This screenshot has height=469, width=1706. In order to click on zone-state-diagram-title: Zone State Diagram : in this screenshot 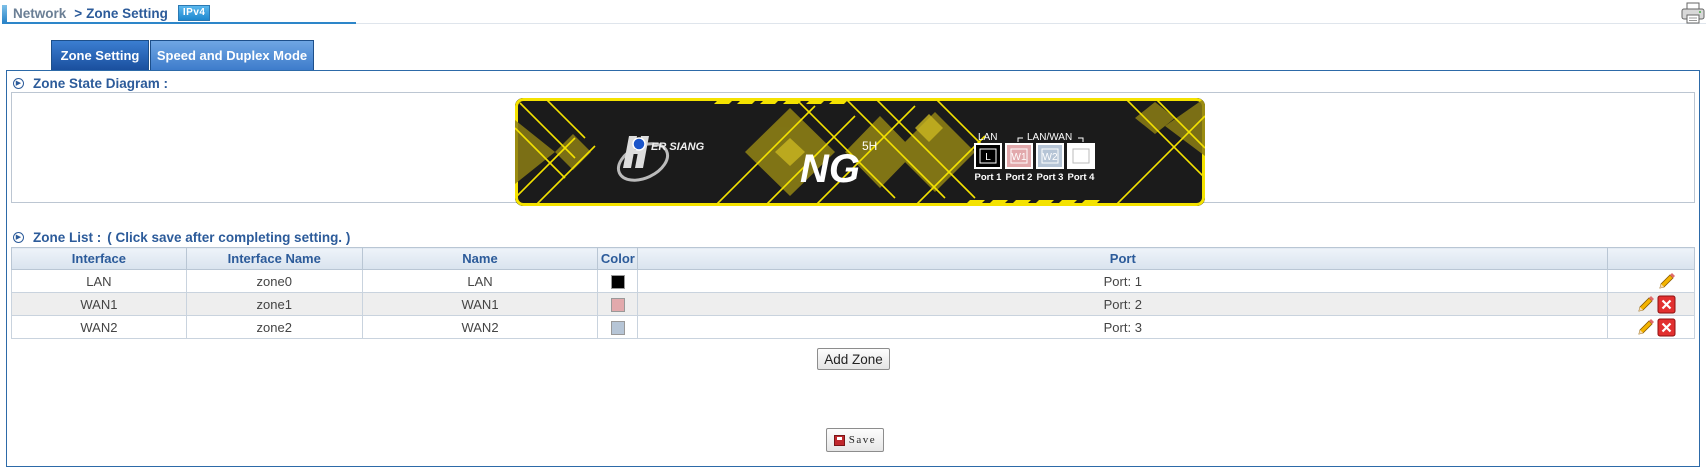, I will do `click(101, 83)`.